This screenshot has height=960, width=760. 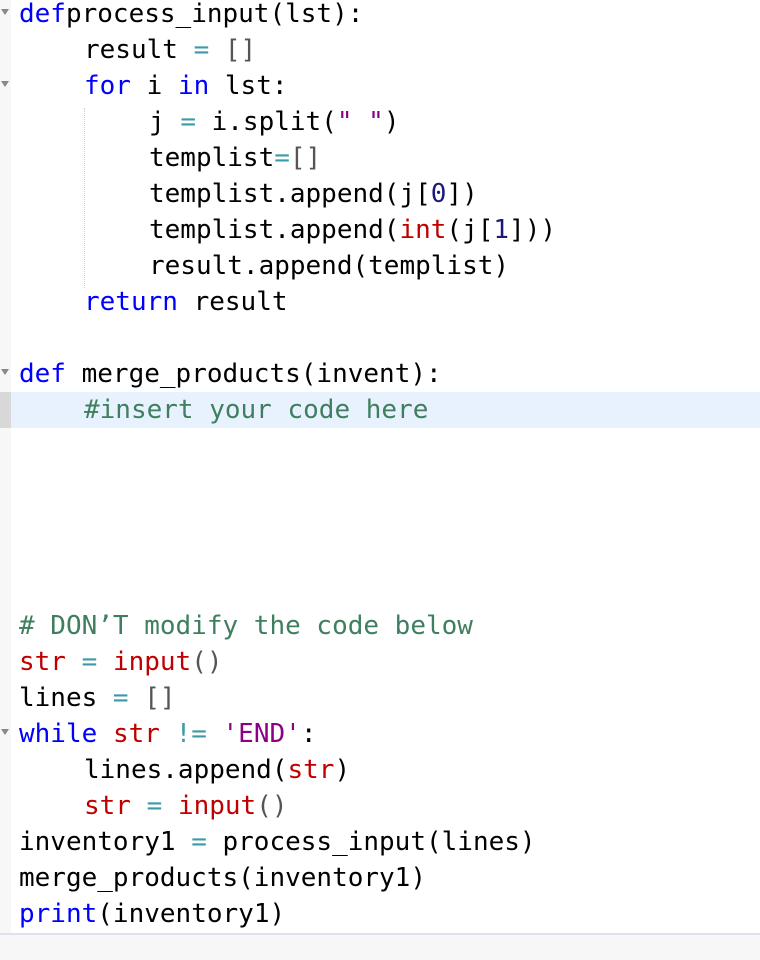 I want to click on code-token: 1, so click(x=501, y=230).